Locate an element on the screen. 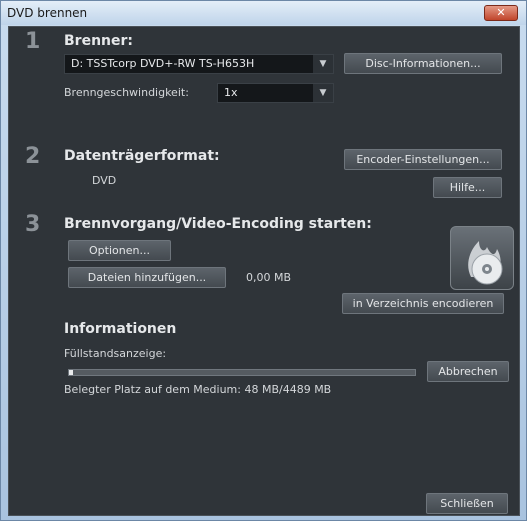  close-window-button: ✕ is located at coordinates (501, 13).